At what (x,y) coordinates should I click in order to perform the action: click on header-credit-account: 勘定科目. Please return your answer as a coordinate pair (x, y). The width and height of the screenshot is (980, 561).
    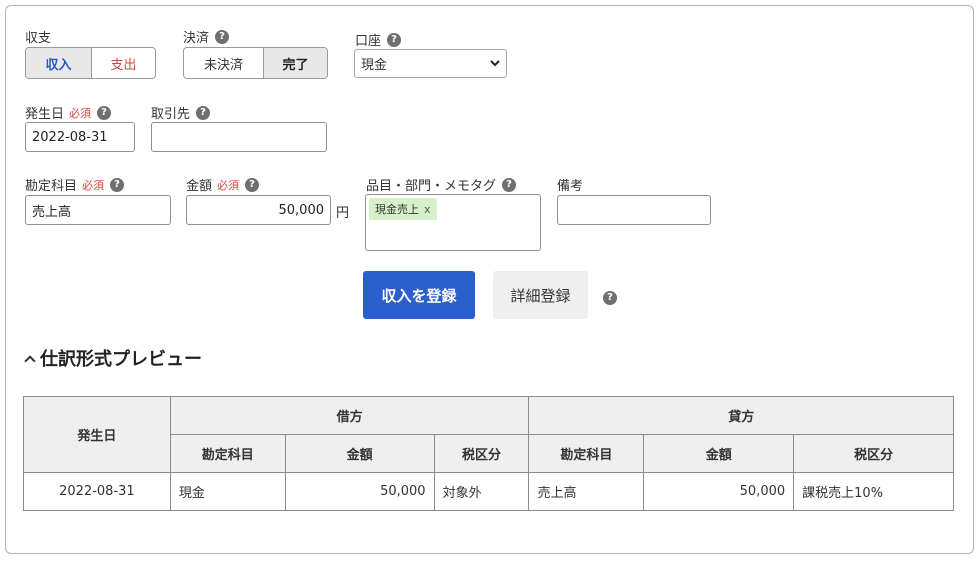
    Looking at the image, I should click on (586, 453).